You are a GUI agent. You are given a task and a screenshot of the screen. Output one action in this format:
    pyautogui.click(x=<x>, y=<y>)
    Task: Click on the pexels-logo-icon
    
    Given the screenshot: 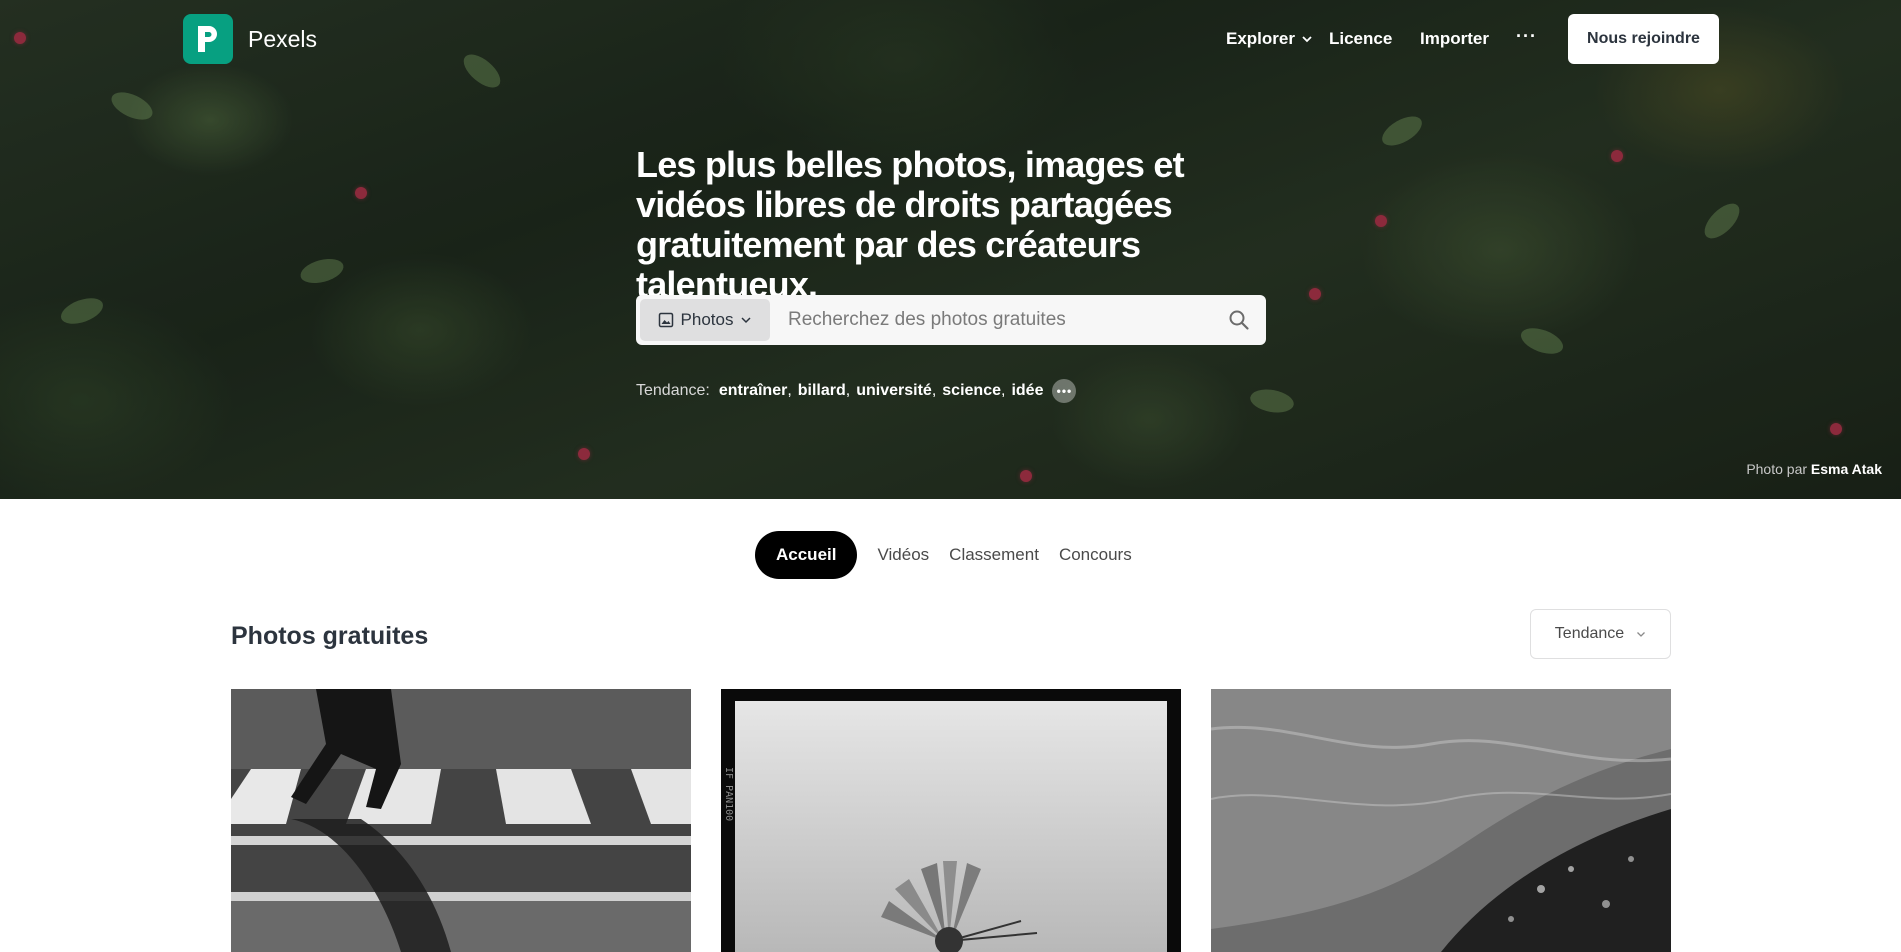 What is the action you would take?
    pyautogui.click(x=207, y=39)
    